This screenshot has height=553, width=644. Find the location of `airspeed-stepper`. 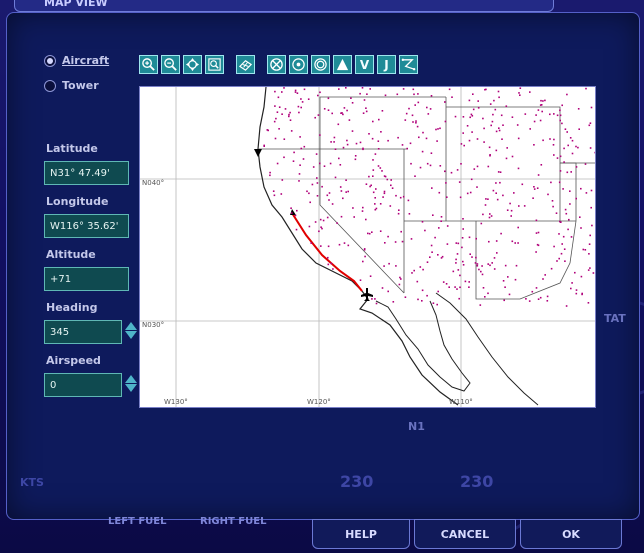

airspeed-stepper is located at coordinates (131, 385).